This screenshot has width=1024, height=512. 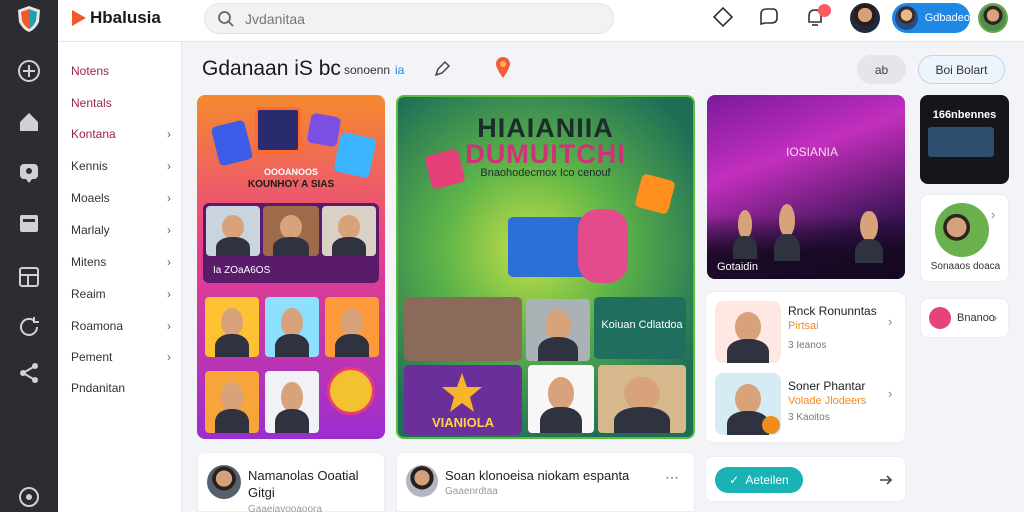 I want to click on notification-badge, so click(x=824, y=10).